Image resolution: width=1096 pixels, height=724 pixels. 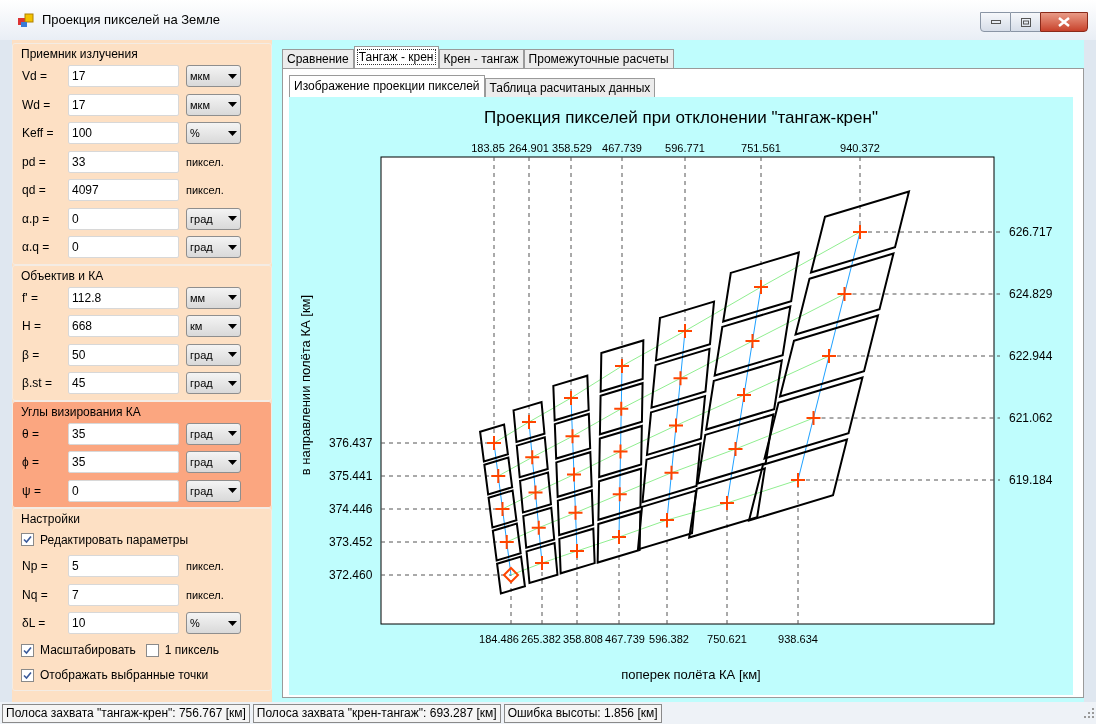 I want to click on tick-label: 624.829, so click(x=1031, y=294).